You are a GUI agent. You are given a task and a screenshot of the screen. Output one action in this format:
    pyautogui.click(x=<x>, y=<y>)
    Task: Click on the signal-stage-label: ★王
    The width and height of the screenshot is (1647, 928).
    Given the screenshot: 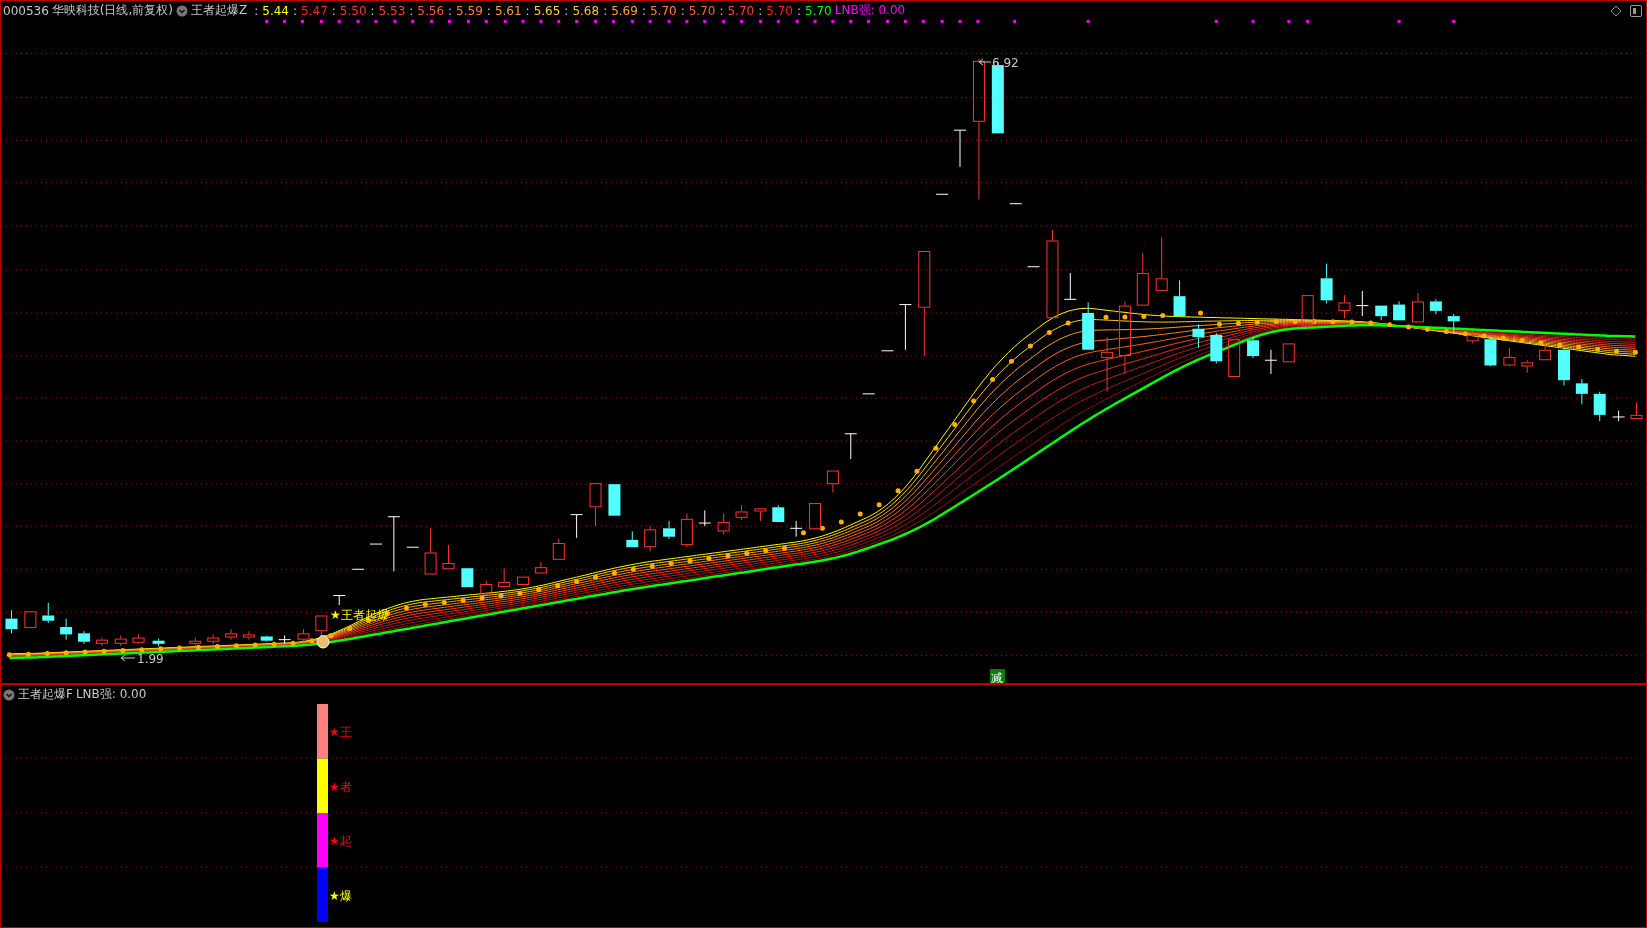 What is the action you would take?
    pyautogui.click(x=340, y=732)
    